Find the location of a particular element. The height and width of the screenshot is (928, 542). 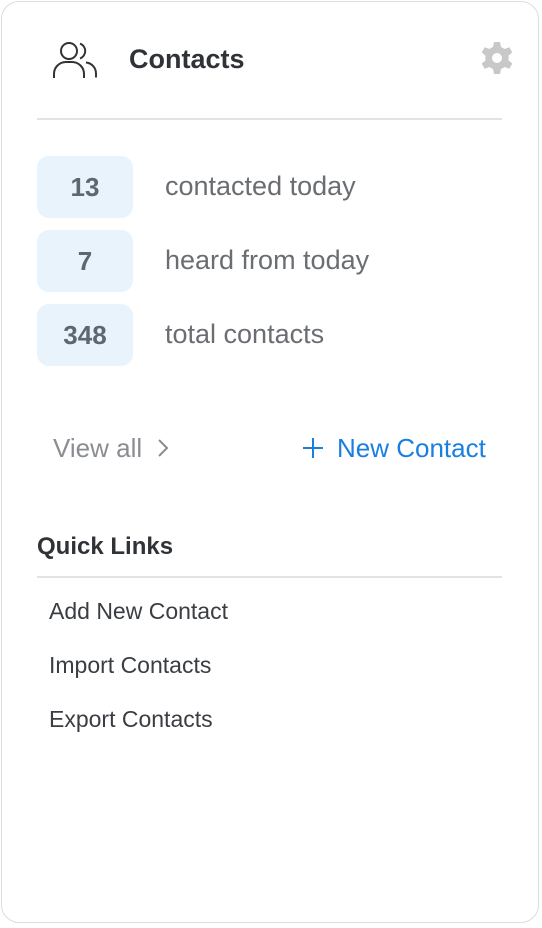

new-contact-button: New Contact is located at coordinates (393, 448).